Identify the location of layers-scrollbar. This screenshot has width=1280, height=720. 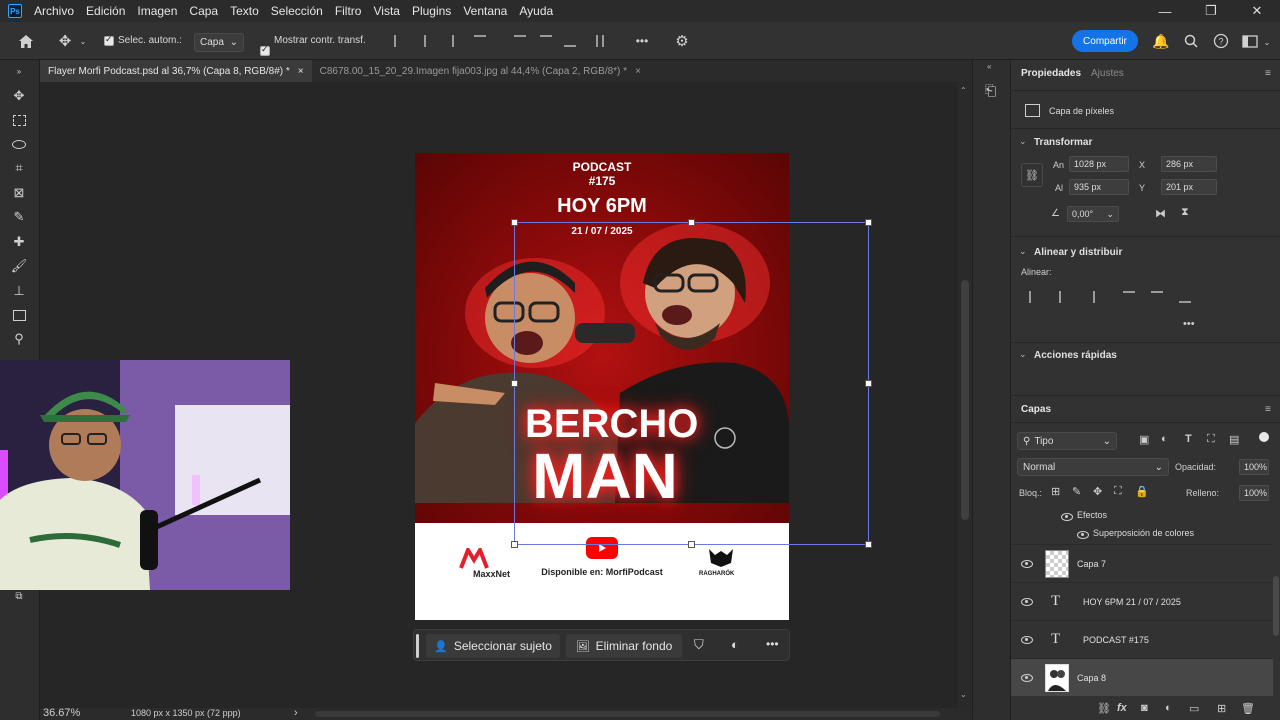
(1276, 606).